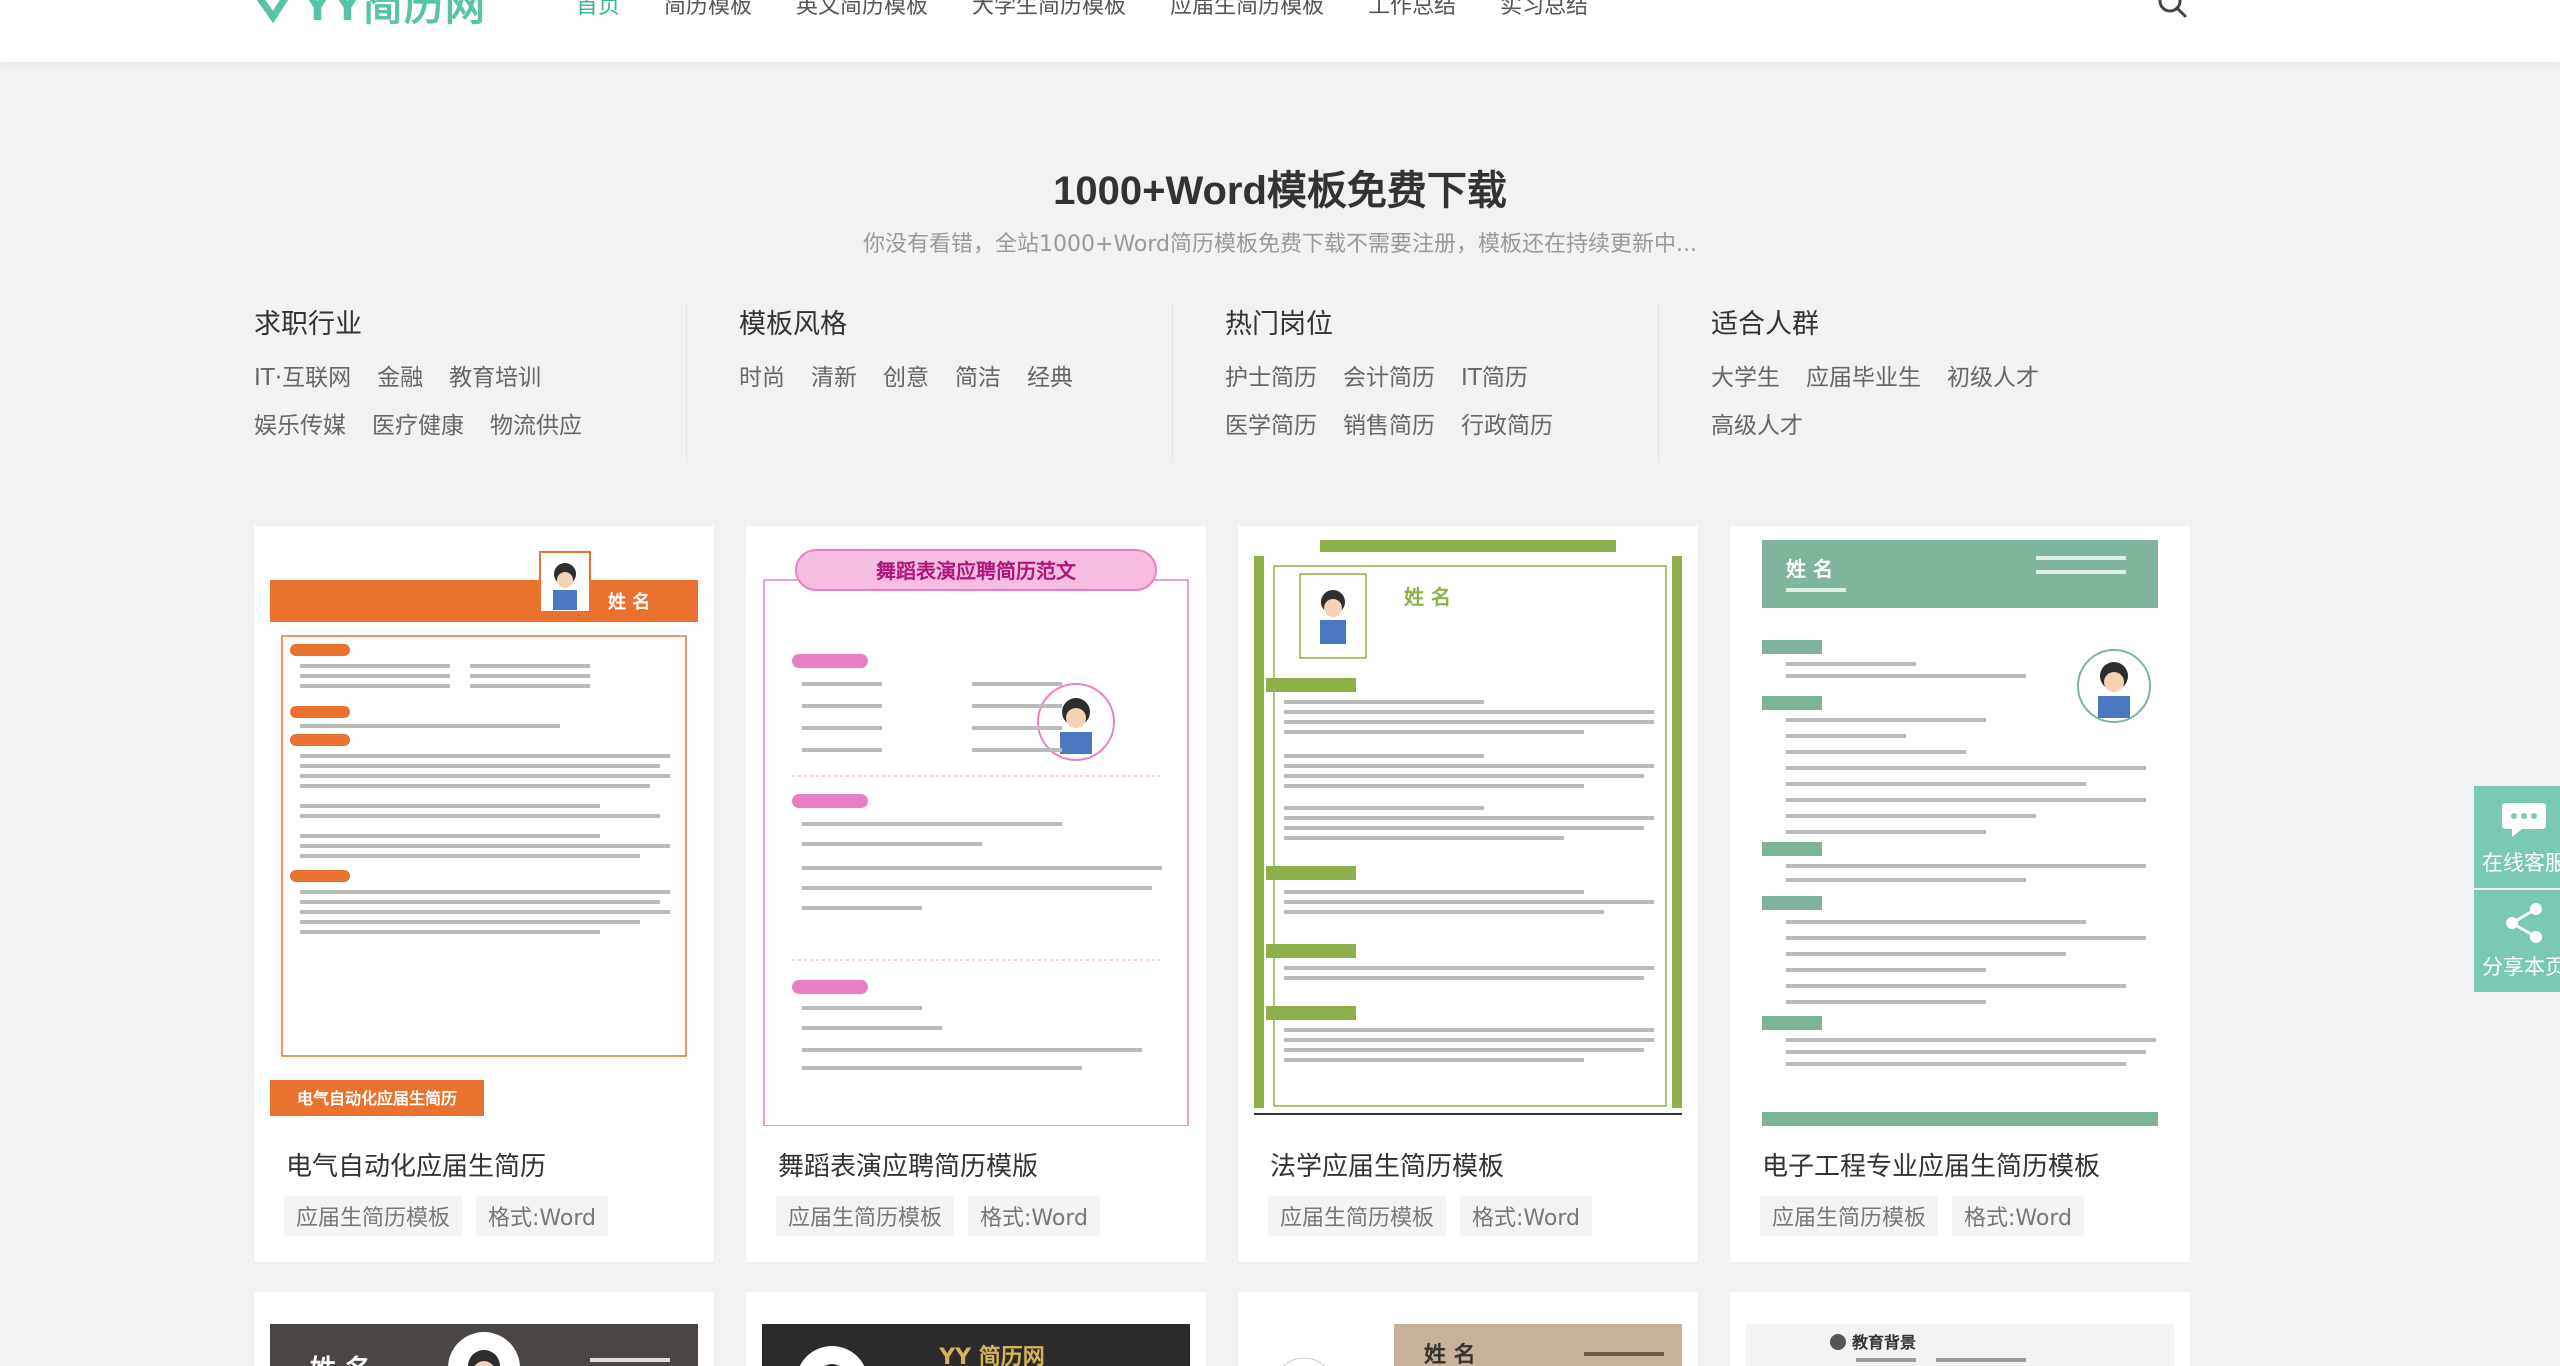 The width and height of the screenshot is (2560, 1366). Describe the element at coordinates (1884, 1342) in the screenshot. I see `thumb-label: 教育背景` at that location.